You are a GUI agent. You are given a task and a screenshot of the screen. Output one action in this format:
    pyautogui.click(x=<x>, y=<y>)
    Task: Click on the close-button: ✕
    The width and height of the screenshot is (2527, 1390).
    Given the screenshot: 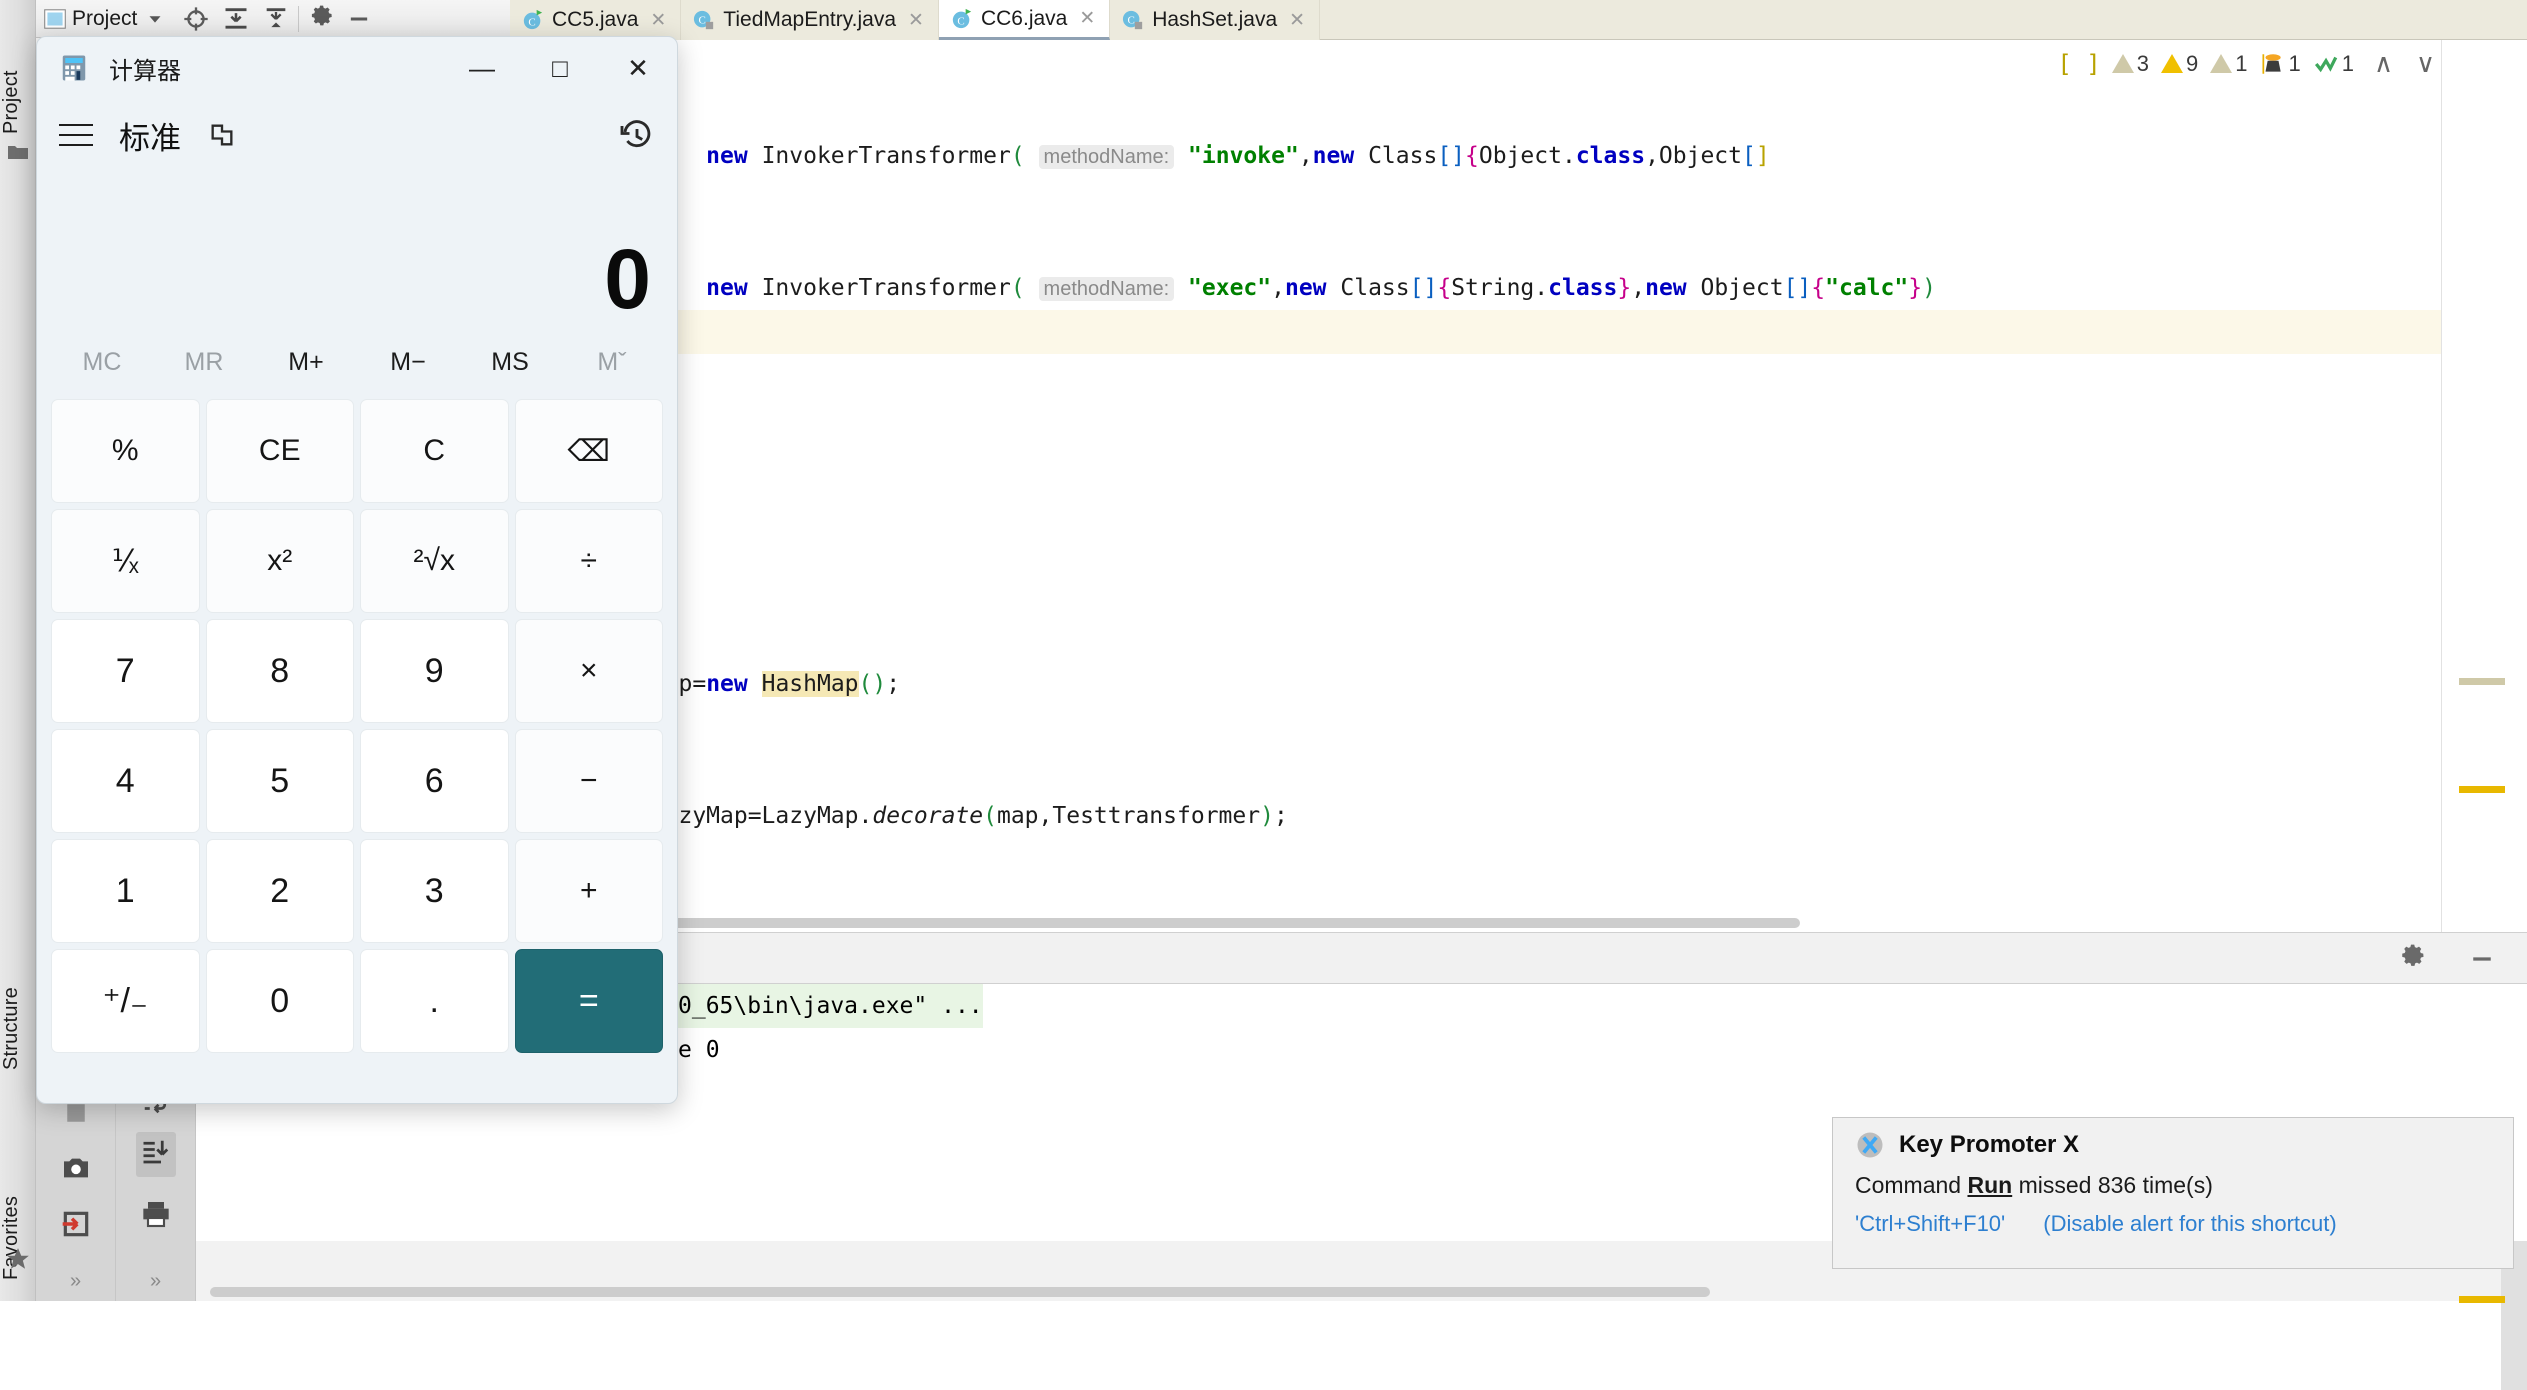 What is the action you would take?
    pyautogui.click(x=638, y=68)
    